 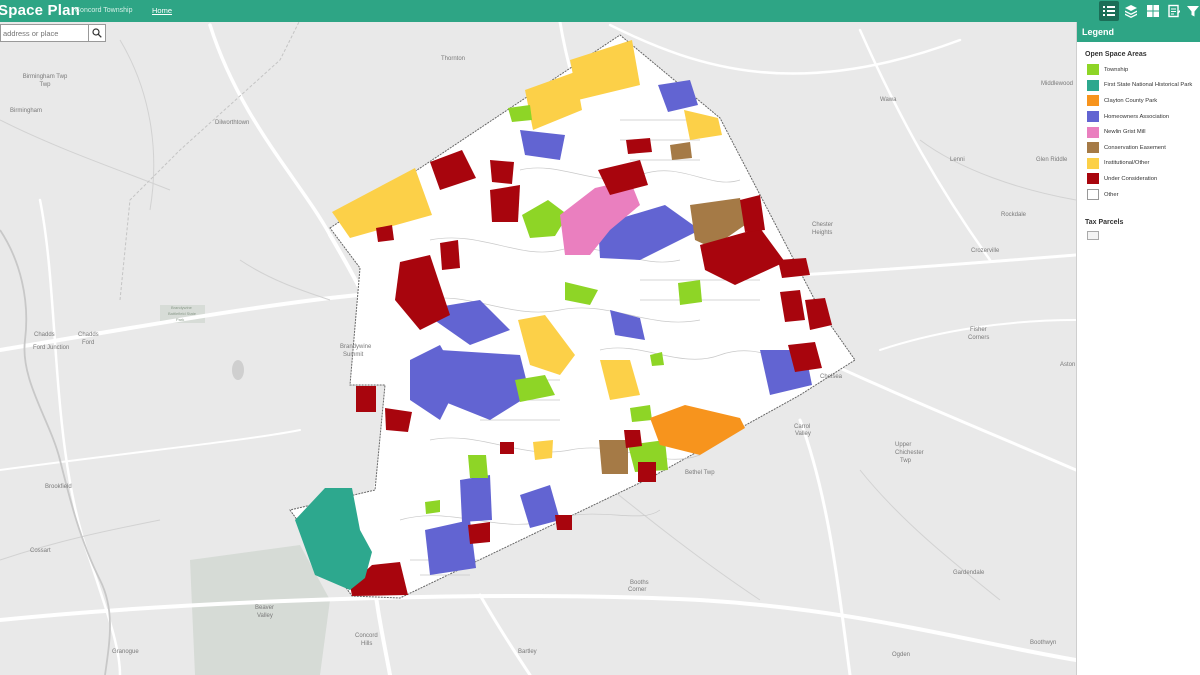 I want to click on filter-tool-button, so click(x=1191, y=11).